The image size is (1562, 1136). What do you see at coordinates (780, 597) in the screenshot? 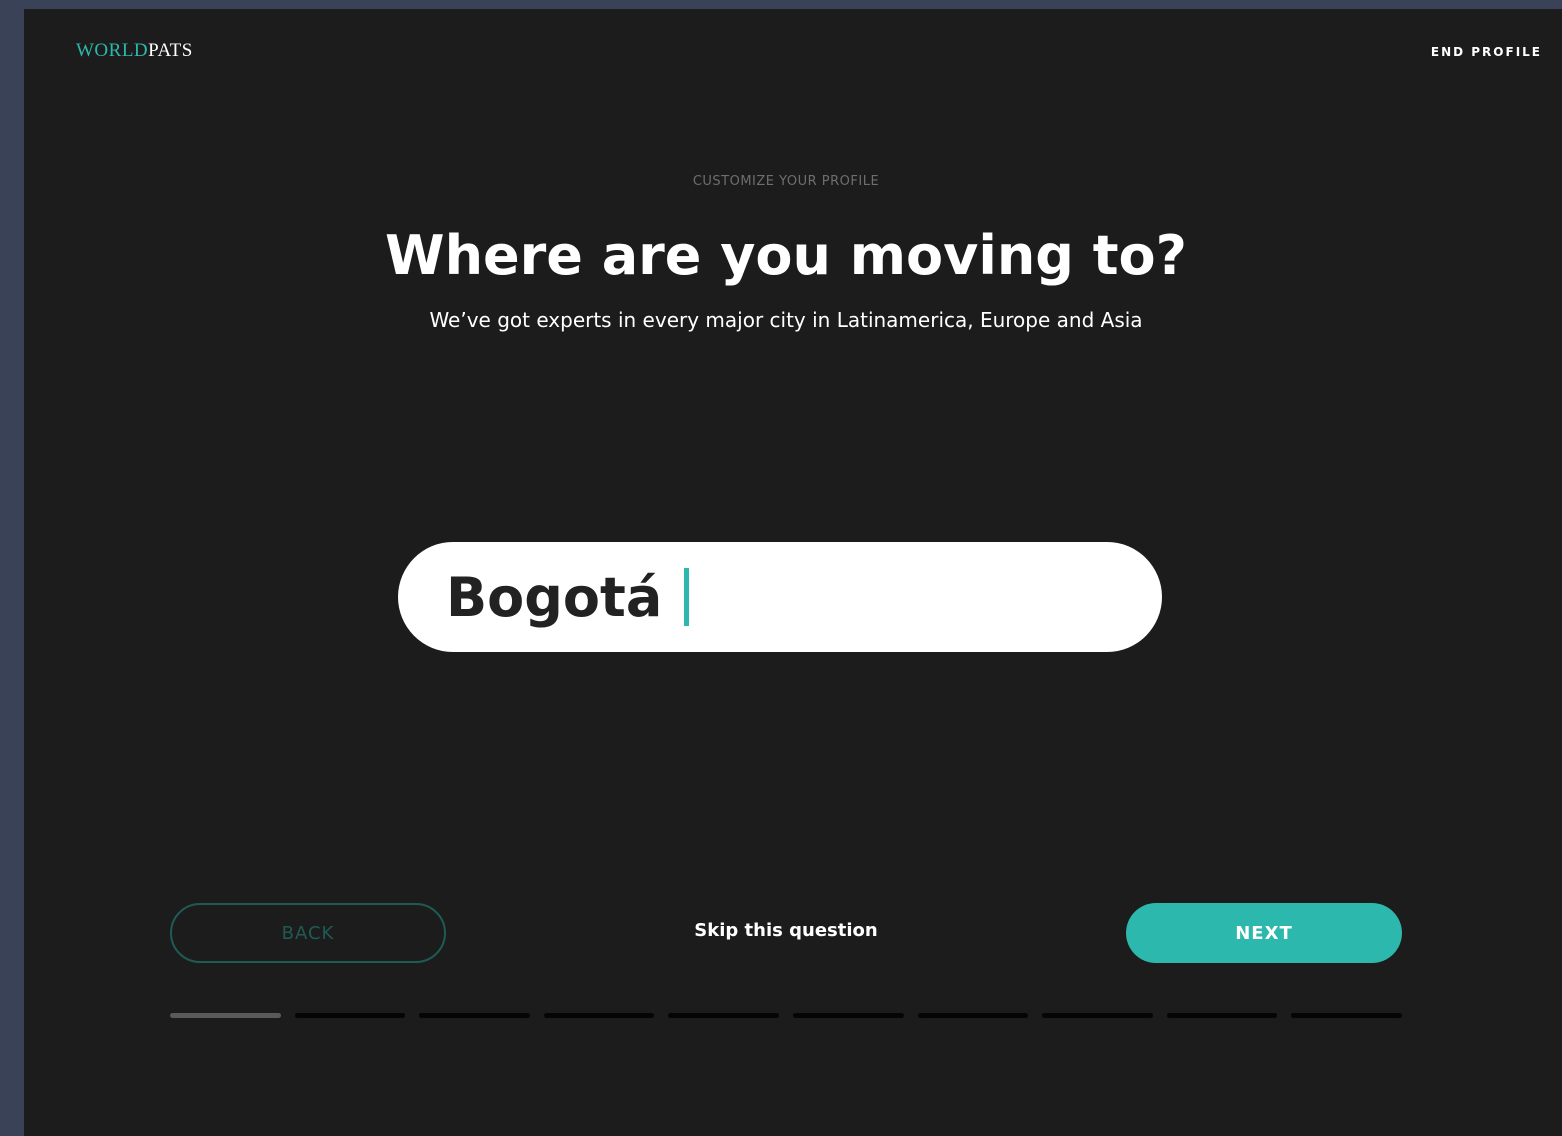
I see `destination-input: Bogotá` at bounding box center [780, 597].